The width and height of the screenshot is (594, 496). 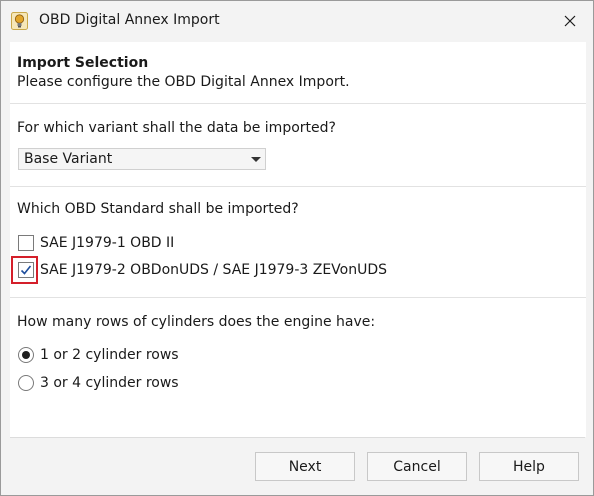 What do you see at coordinates (109, 355) in the screenshot?
I see `radio-label: 1 or 2 cylinder rows` at bounding box center [109, 355].